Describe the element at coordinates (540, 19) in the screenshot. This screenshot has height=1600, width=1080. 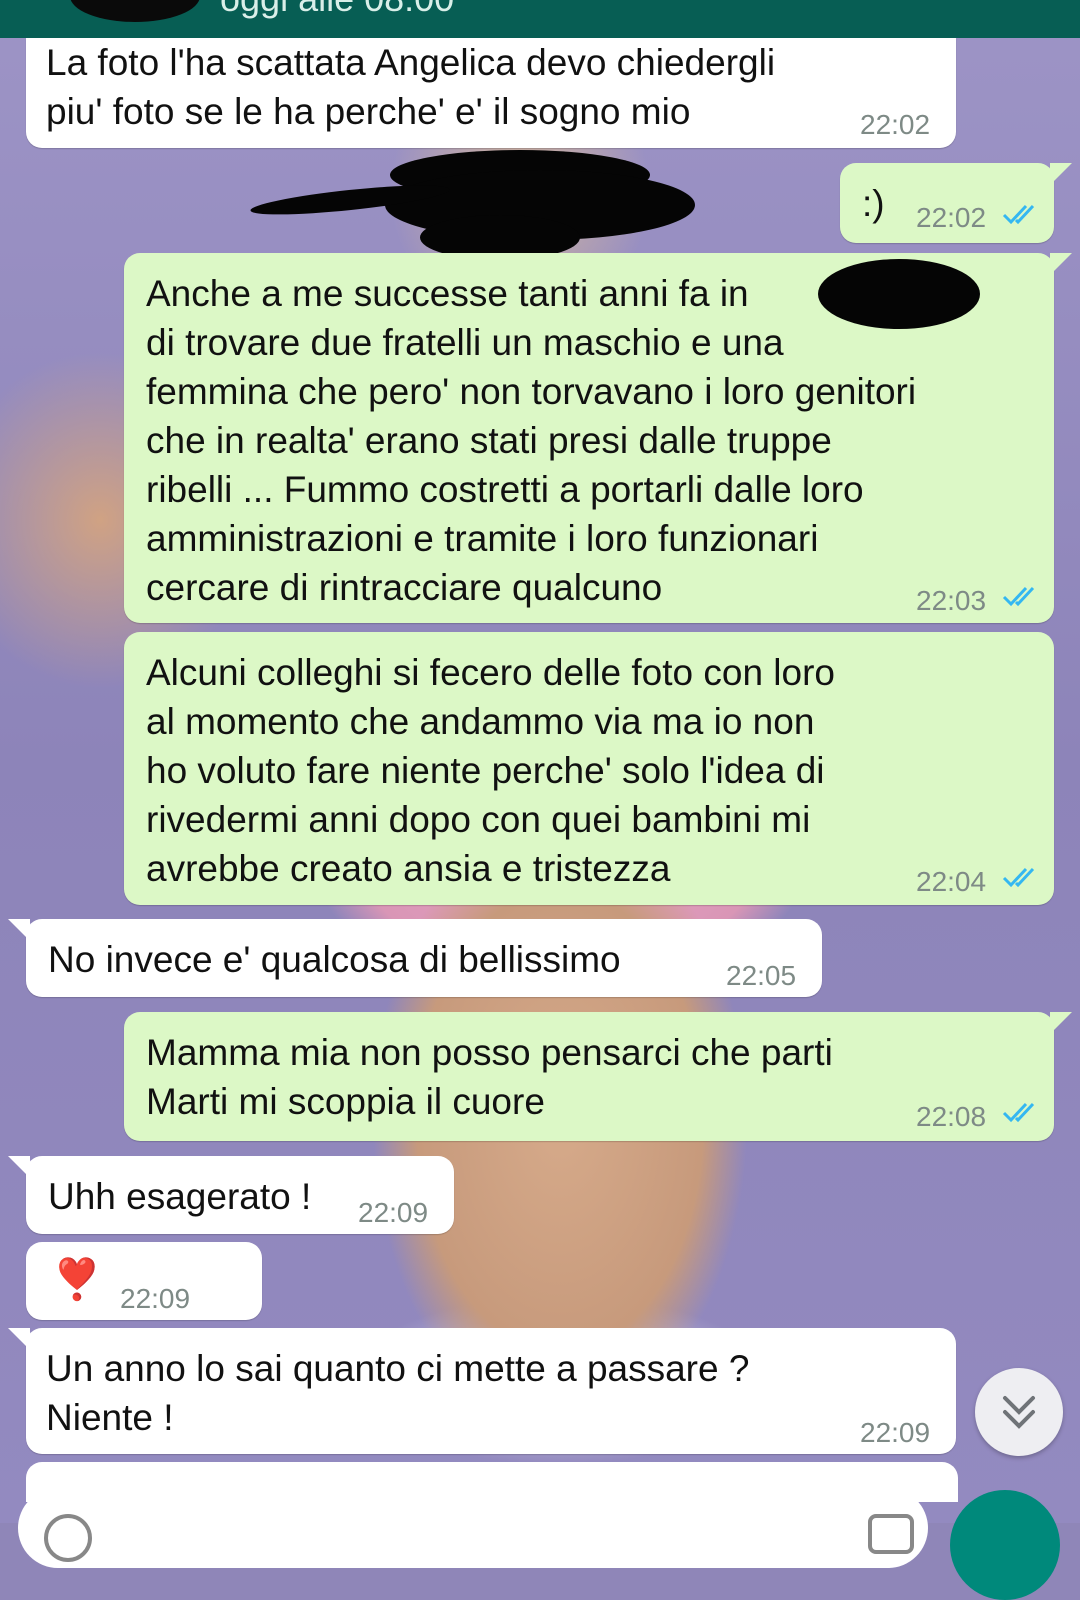
I see `chat-header: oggi alle 08:00` at that location.